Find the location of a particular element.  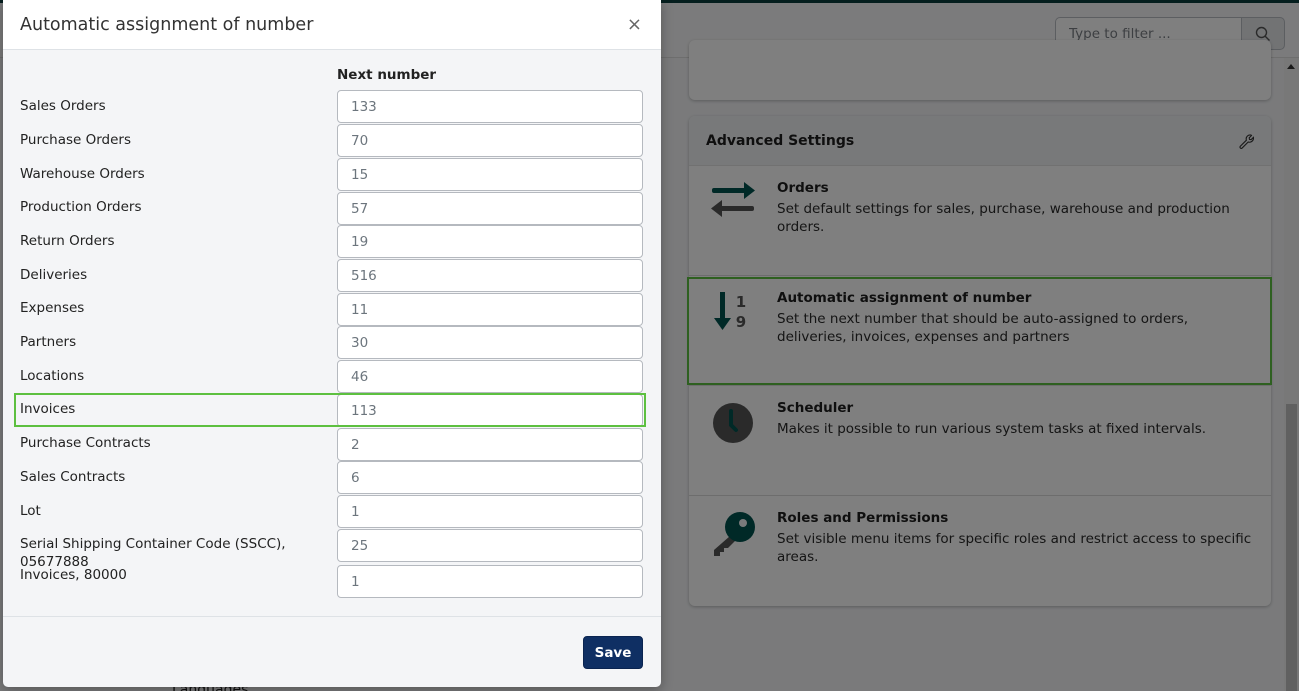

modal-title: Automatic assignment of number is located at coordinates (167, 24).